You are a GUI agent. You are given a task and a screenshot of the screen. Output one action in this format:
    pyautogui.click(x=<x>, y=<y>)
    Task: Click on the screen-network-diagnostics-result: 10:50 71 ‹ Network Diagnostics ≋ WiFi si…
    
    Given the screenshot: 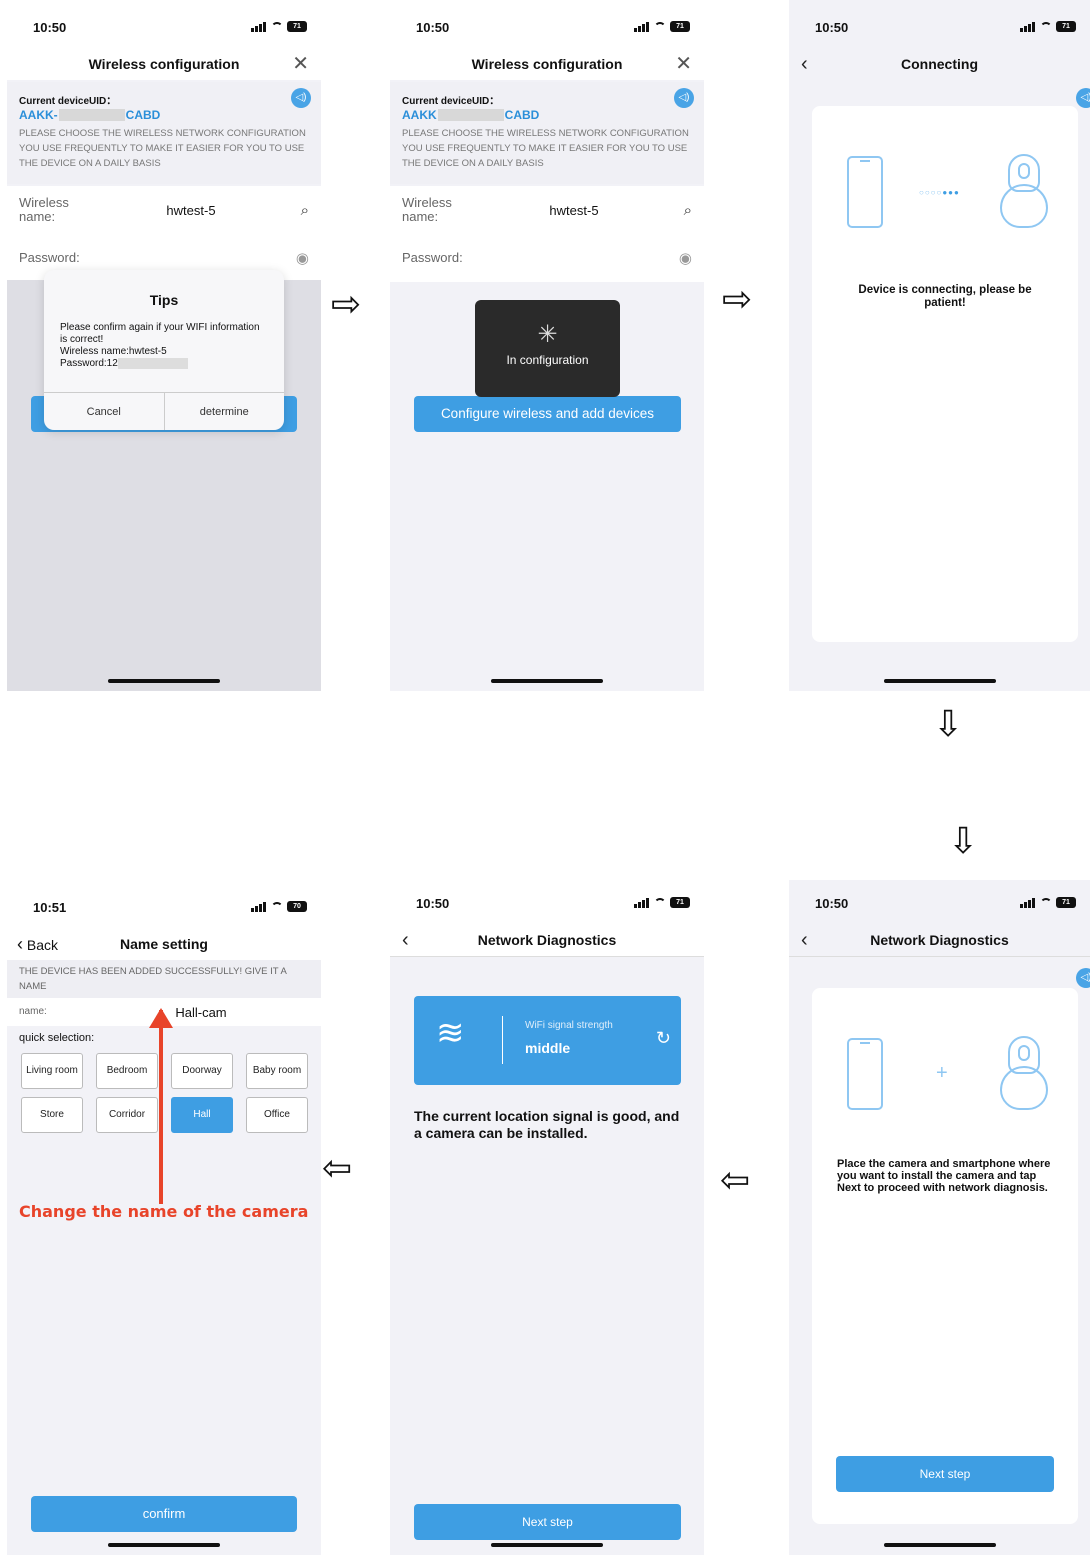 What is the action you would take?
    pyautogui.click(x=547, y=1217)
    